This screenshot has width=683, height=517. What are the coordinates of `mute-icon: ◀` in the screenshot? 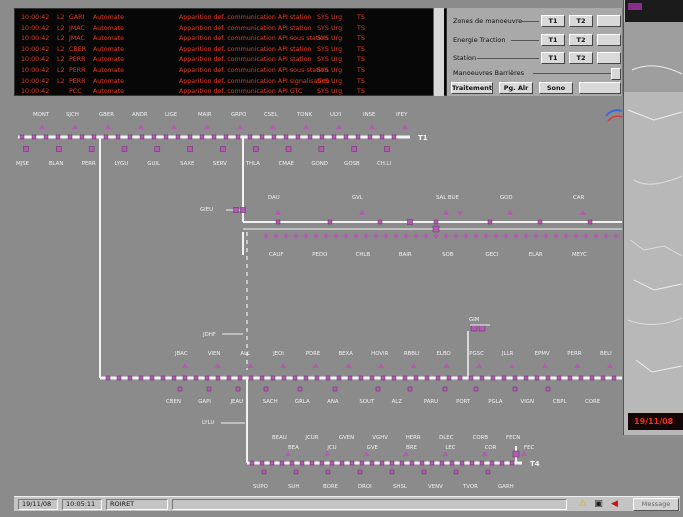 It's located at (614, 504).